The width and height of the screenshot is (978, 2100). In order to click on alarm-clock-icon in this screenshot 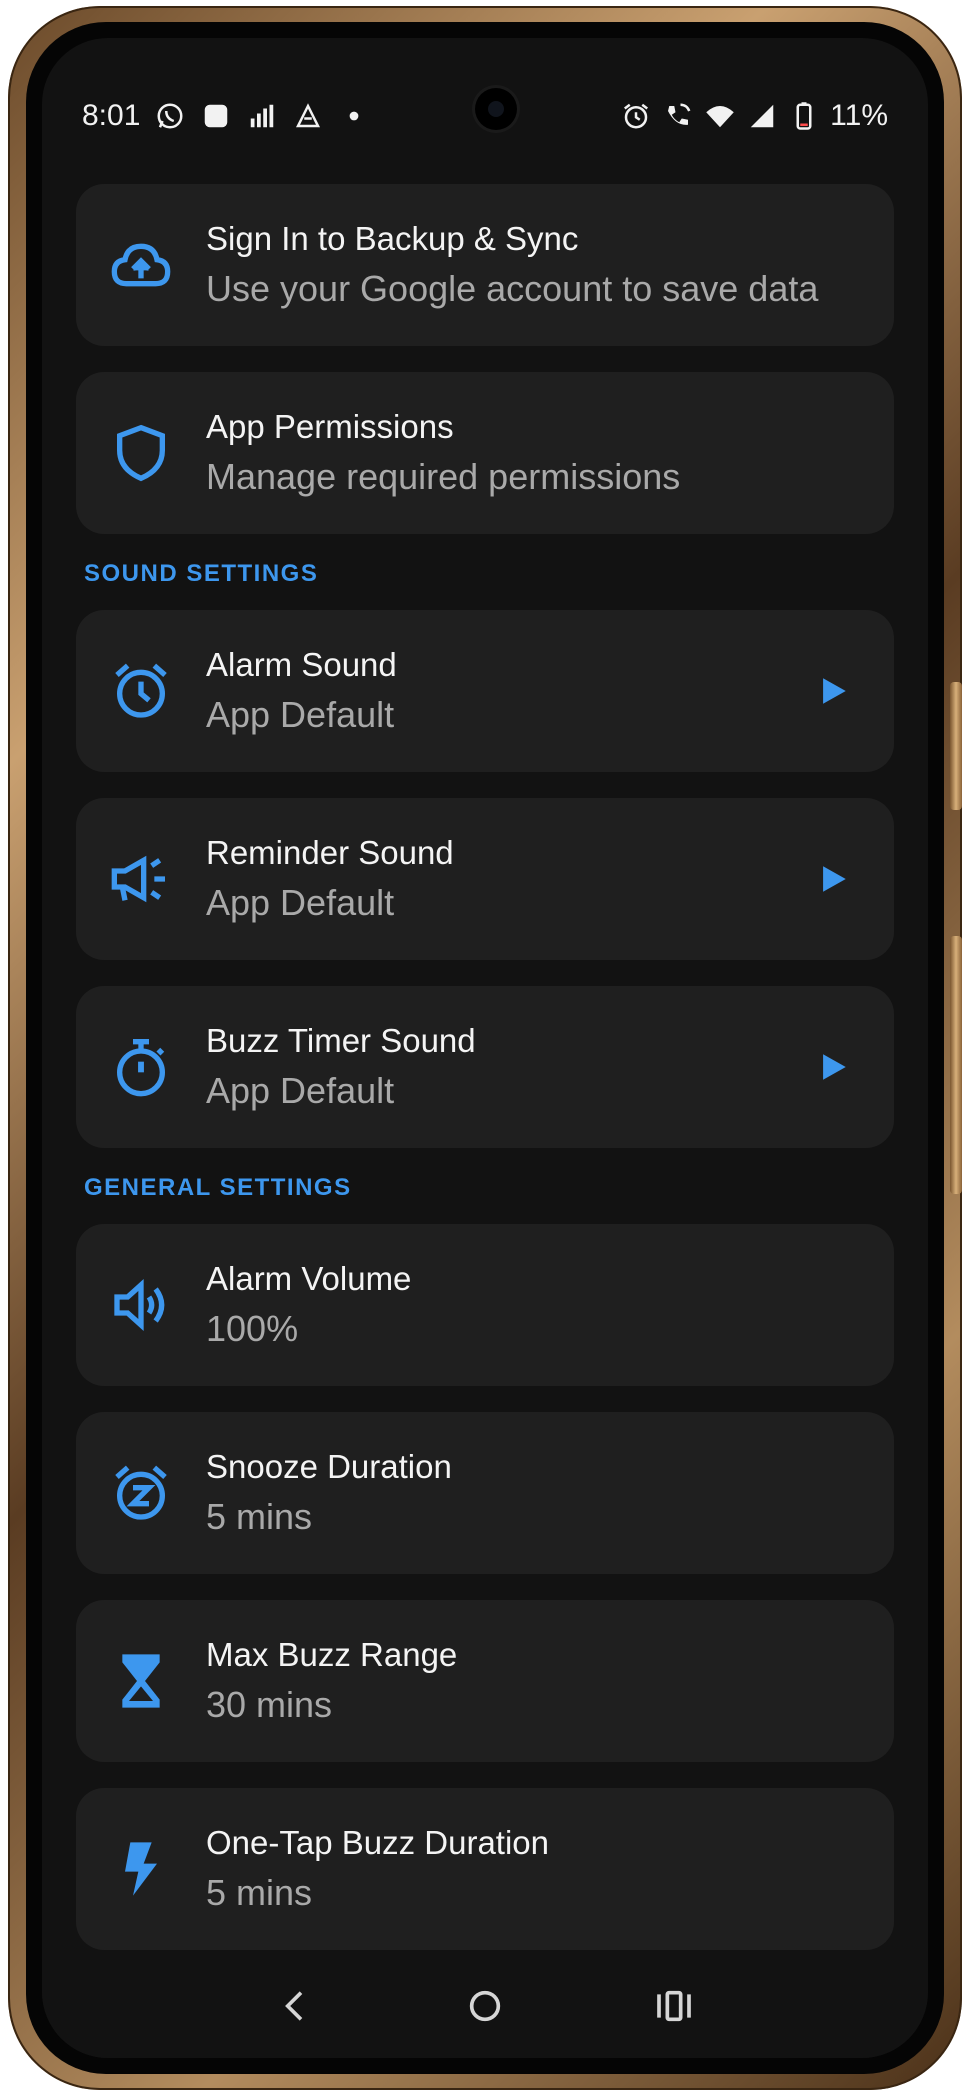, I will do `click(141, 691)`.